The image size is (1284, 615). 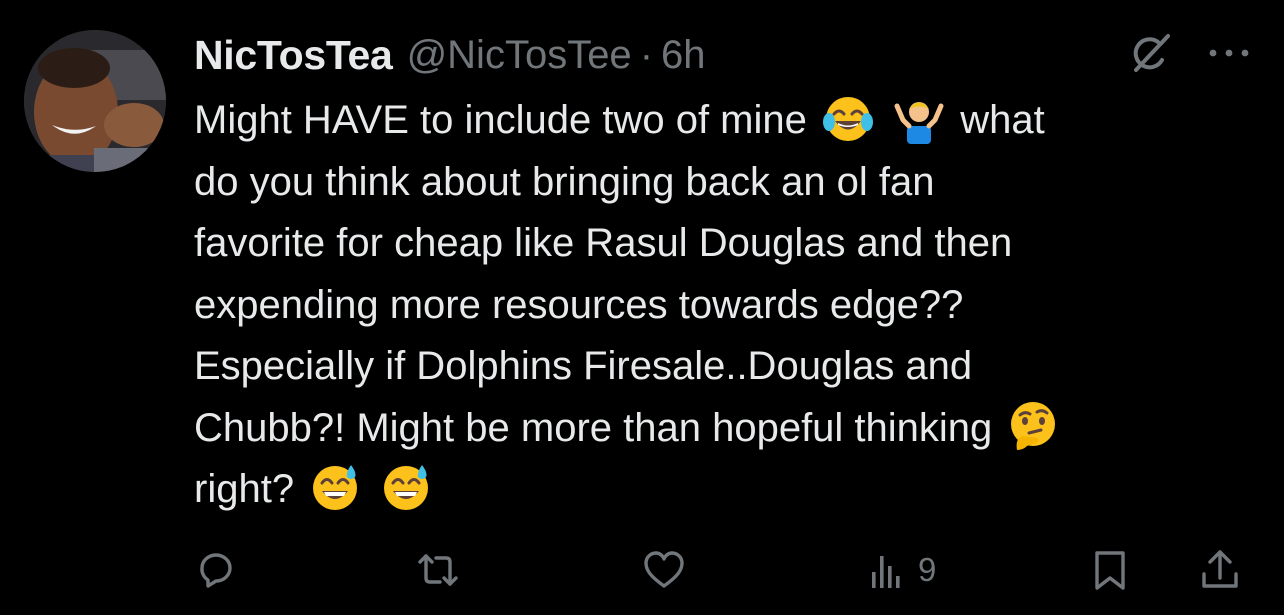 What do you see at coordinates (579, 304) in the screenshot?
I see `tweet-text-segment: expending more resources towards edge??` at bounding box center [579, 304].